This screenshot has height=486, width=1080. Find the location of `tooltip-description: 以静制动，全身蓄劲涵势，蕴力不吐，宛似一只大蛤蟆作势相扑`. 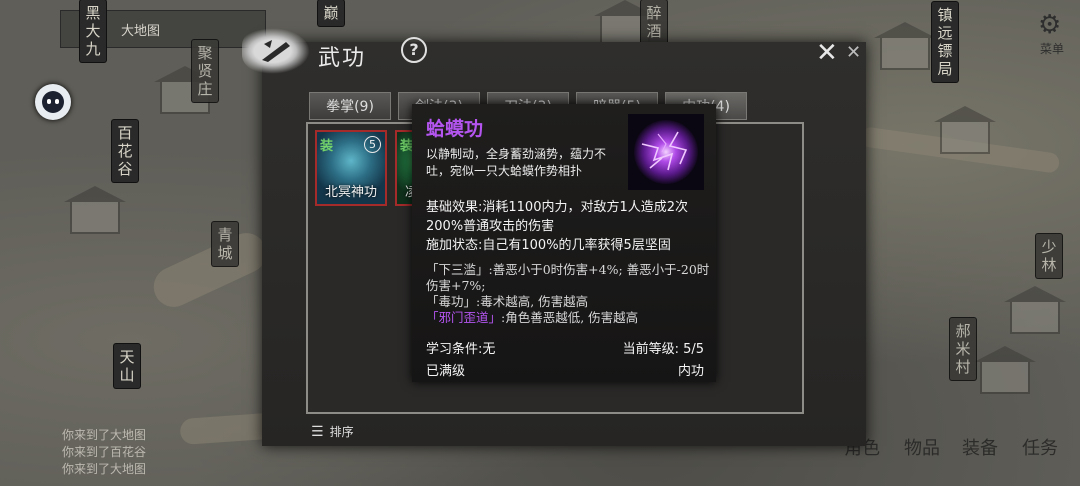

tooltip-description: 以静制动，全身蓄劲涵势，蕴力不吐，宛似一只大蛤蟆作势相扑 is located at coordinates (516, 162).